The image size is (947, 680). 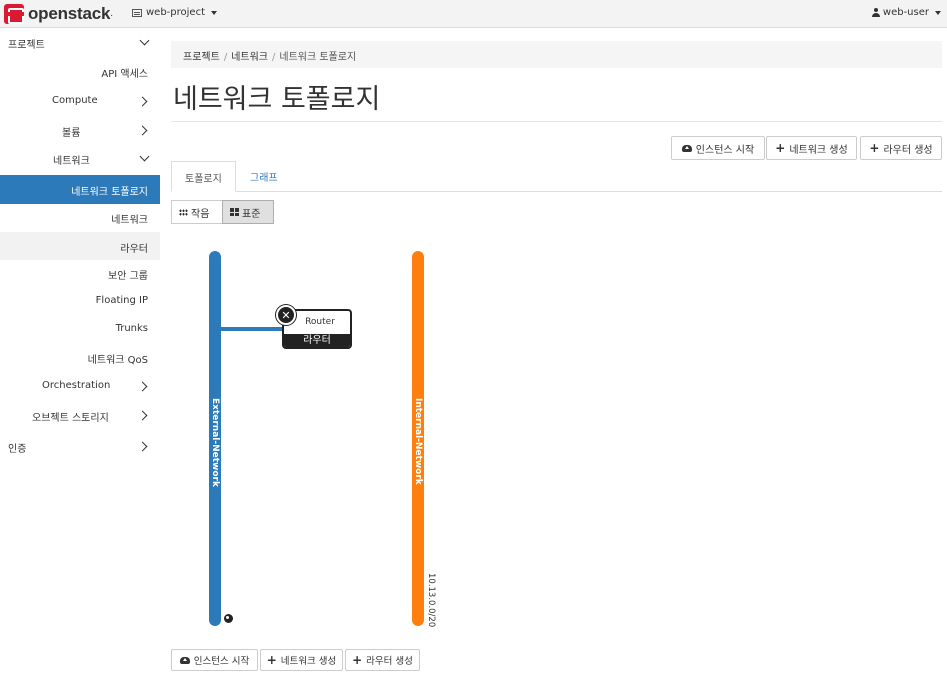 I want to click on sidebar-item-compute: Compute, so click(x=80, y=101).